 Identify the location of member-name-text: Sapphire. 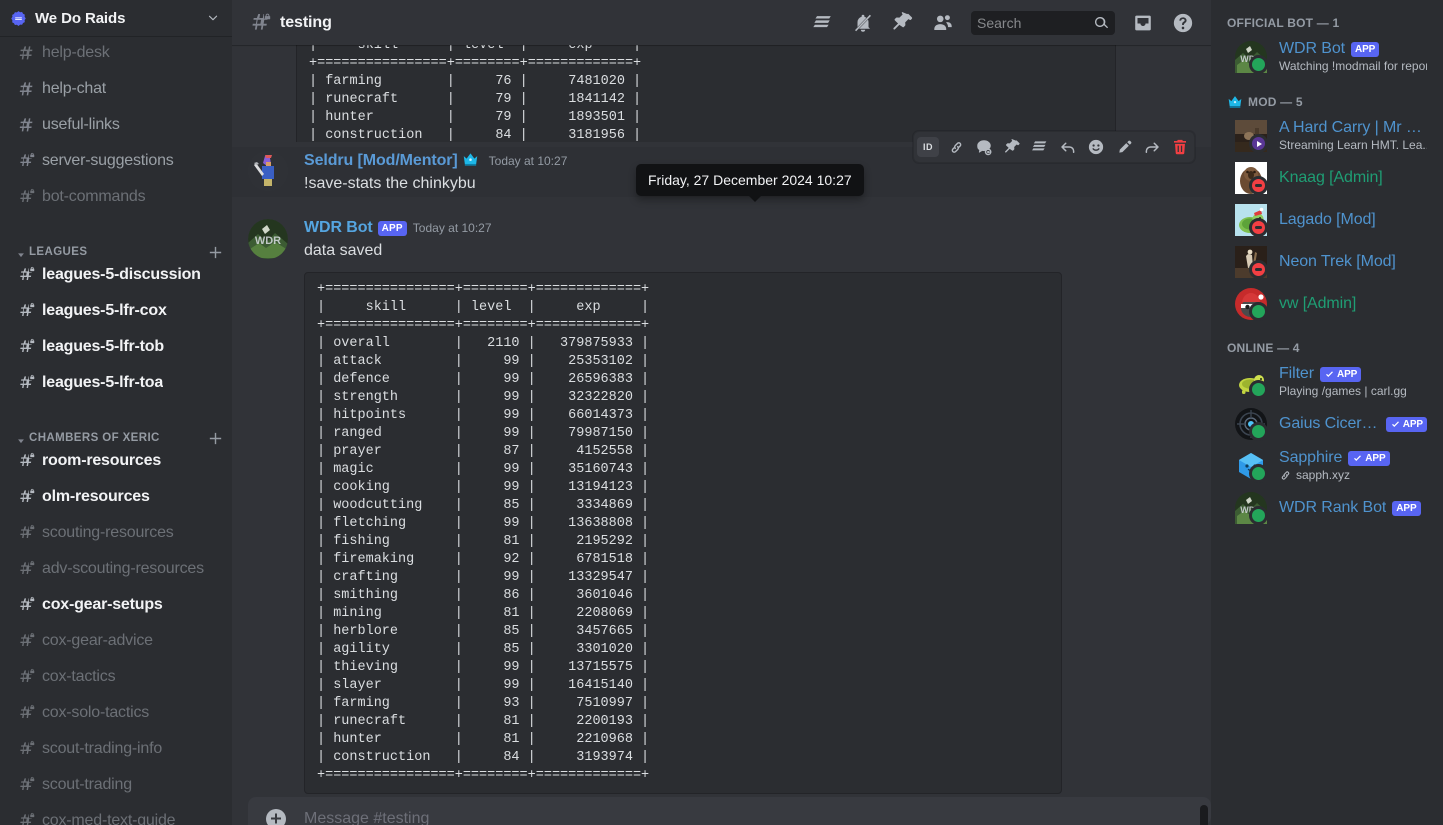
(1311, 457).